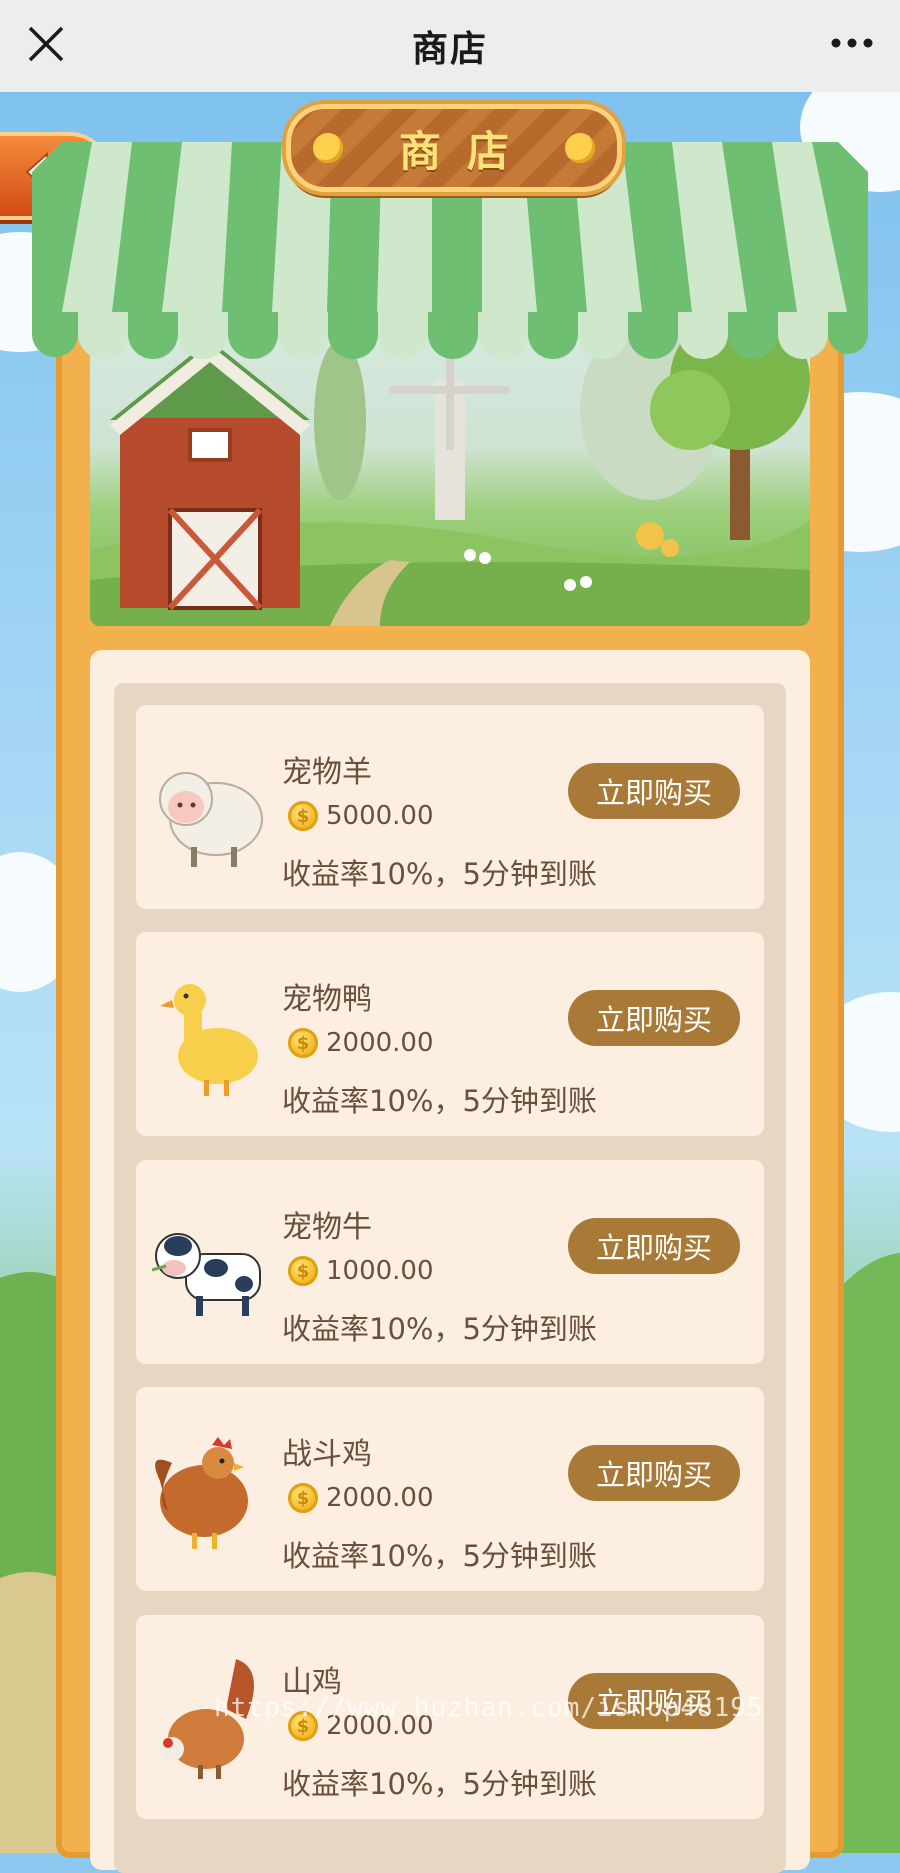  What do you see at coordinates (466, 151) in the screenshot?
I see `shop-sign-label: 商店` at bounding box center [466, 151].